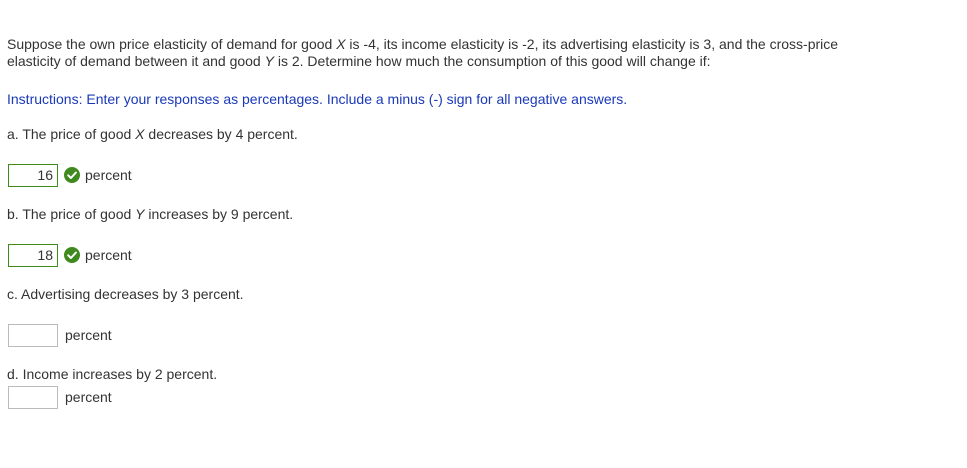 The width and height of the screenshot is (967, 468). I want to click on answer-row-a: percent, so click(70, 175).